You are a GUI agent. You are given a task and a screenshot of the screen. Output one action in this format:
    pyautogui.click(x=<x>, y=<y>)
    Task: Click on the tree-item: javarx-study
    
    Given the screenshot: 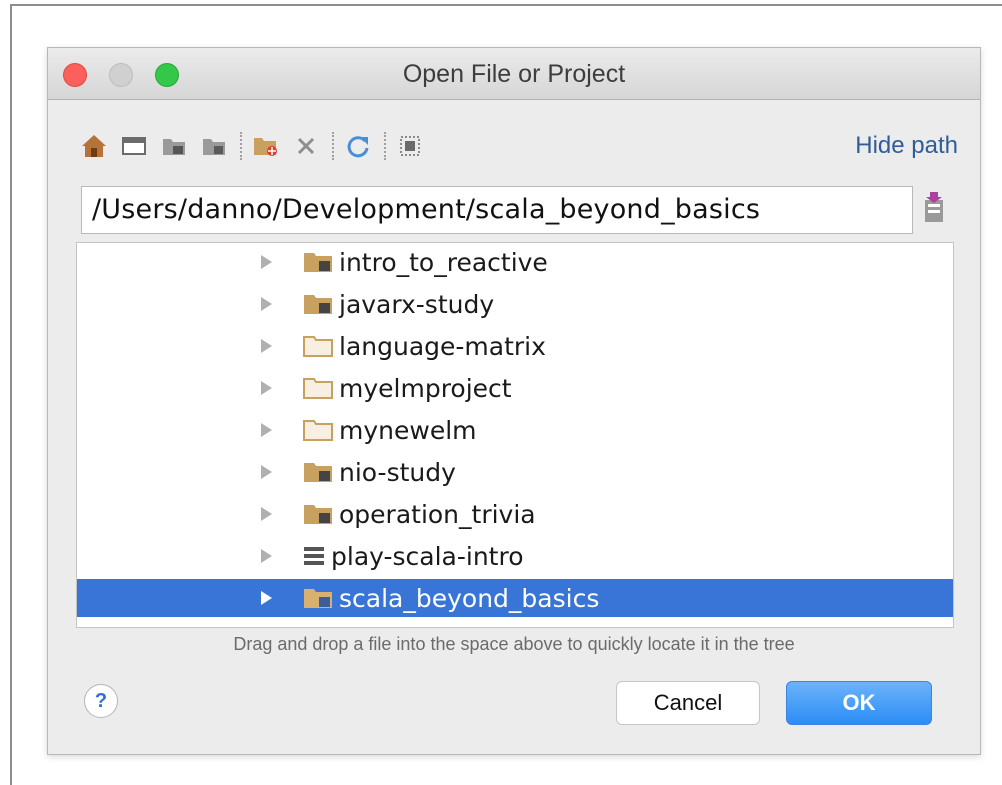 What is the action you would take?
    pyautogui.click(x=515, y=304)
    